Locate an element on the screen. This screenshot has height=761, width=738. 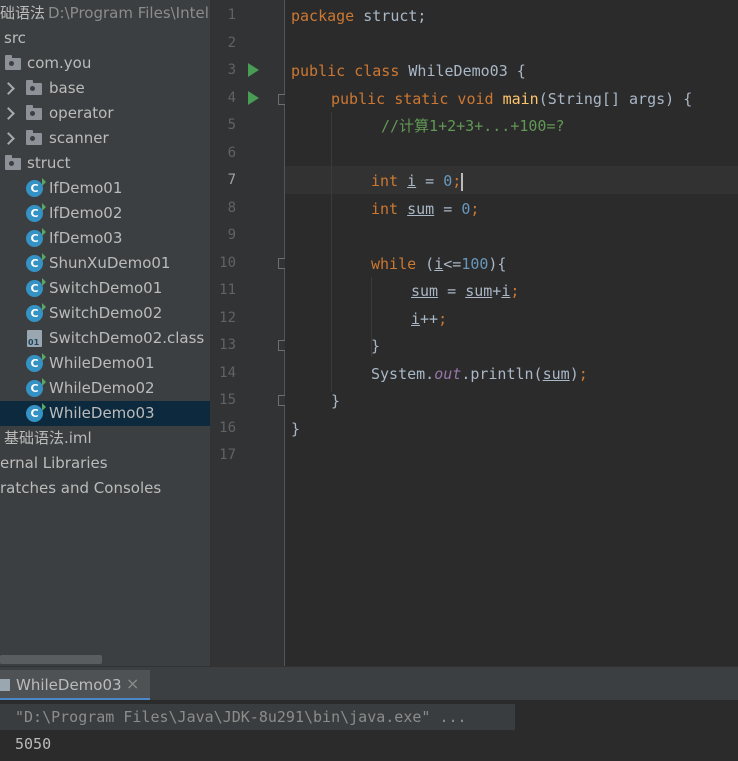
code-line-5: //计算1+2+3+...+100=? is located at coordinates (473, 126).